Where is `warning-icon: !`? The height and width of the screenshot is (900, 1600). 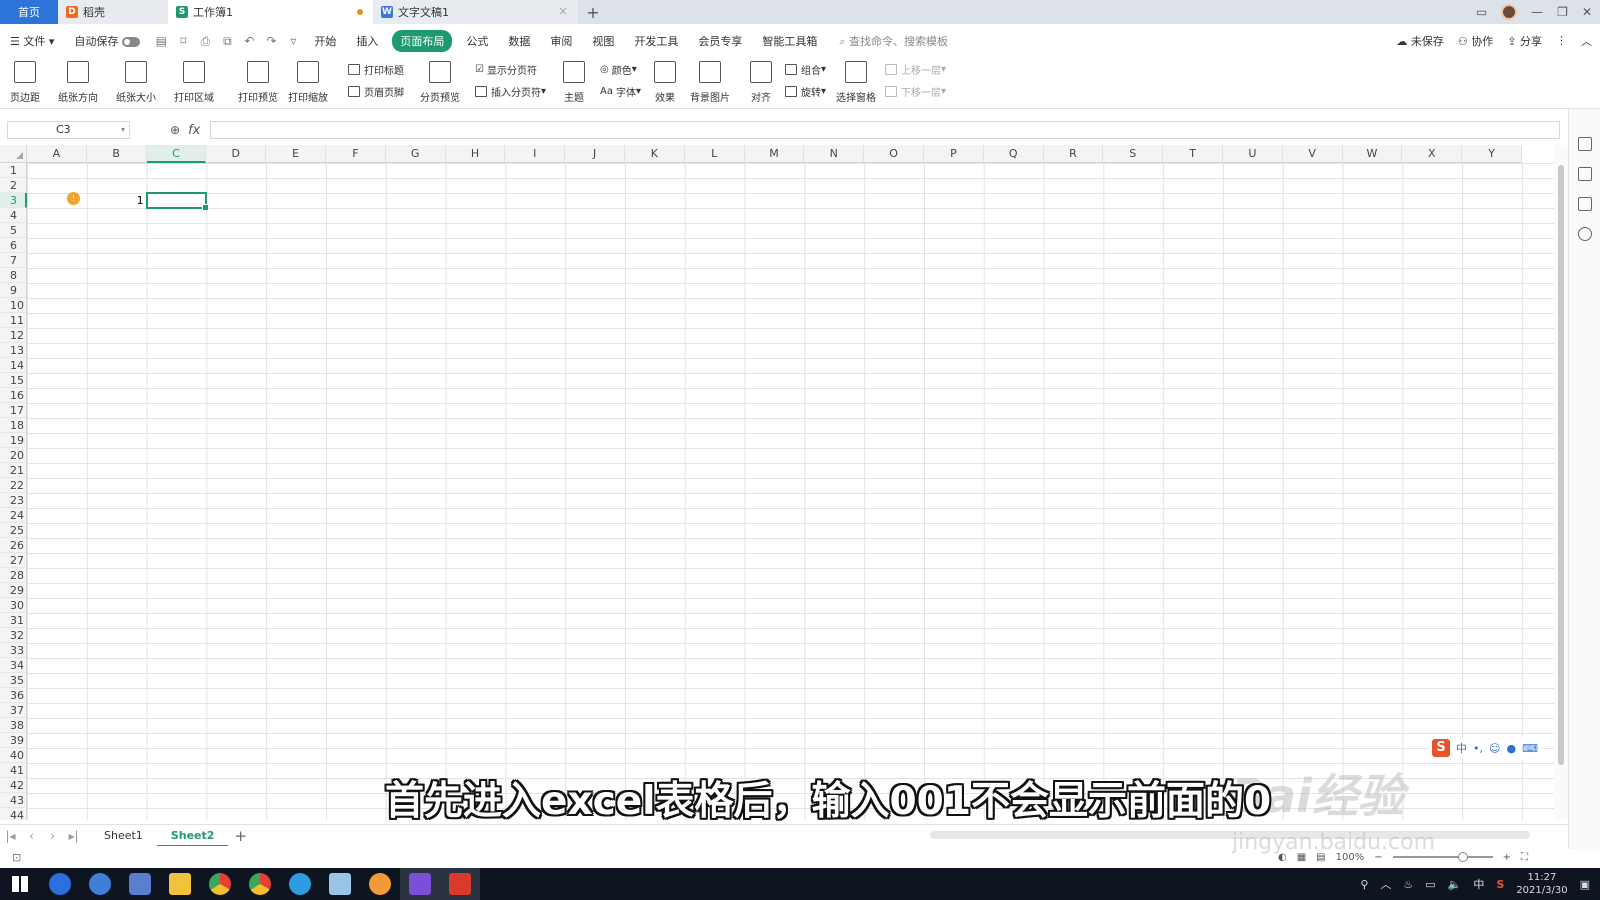
warning-icon: ! is located at coordinates (73, 198).